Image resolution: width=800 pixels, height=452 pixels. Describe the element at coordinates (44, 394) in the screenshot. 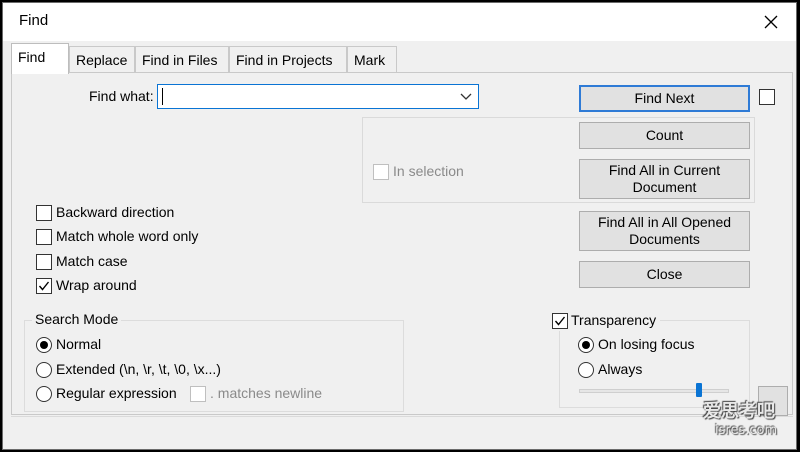

I see `regular-expression-radio` at that location.